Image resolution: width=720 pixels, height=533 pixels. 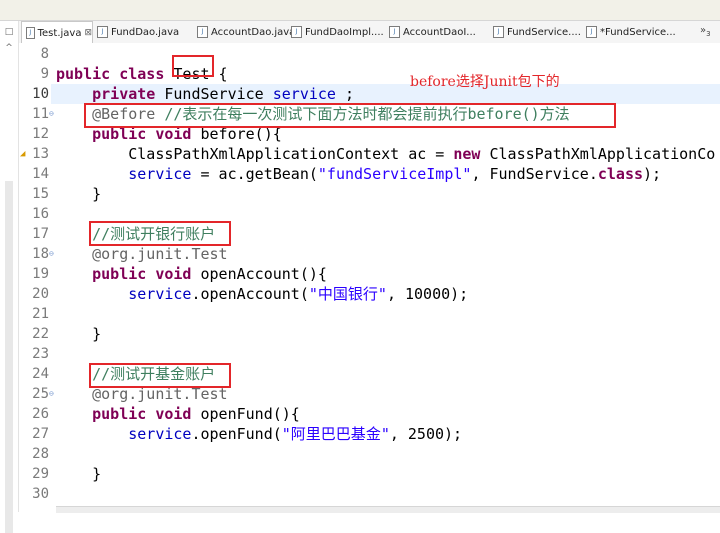 I want to click on line-number: 9, so click(x=44, y=74).